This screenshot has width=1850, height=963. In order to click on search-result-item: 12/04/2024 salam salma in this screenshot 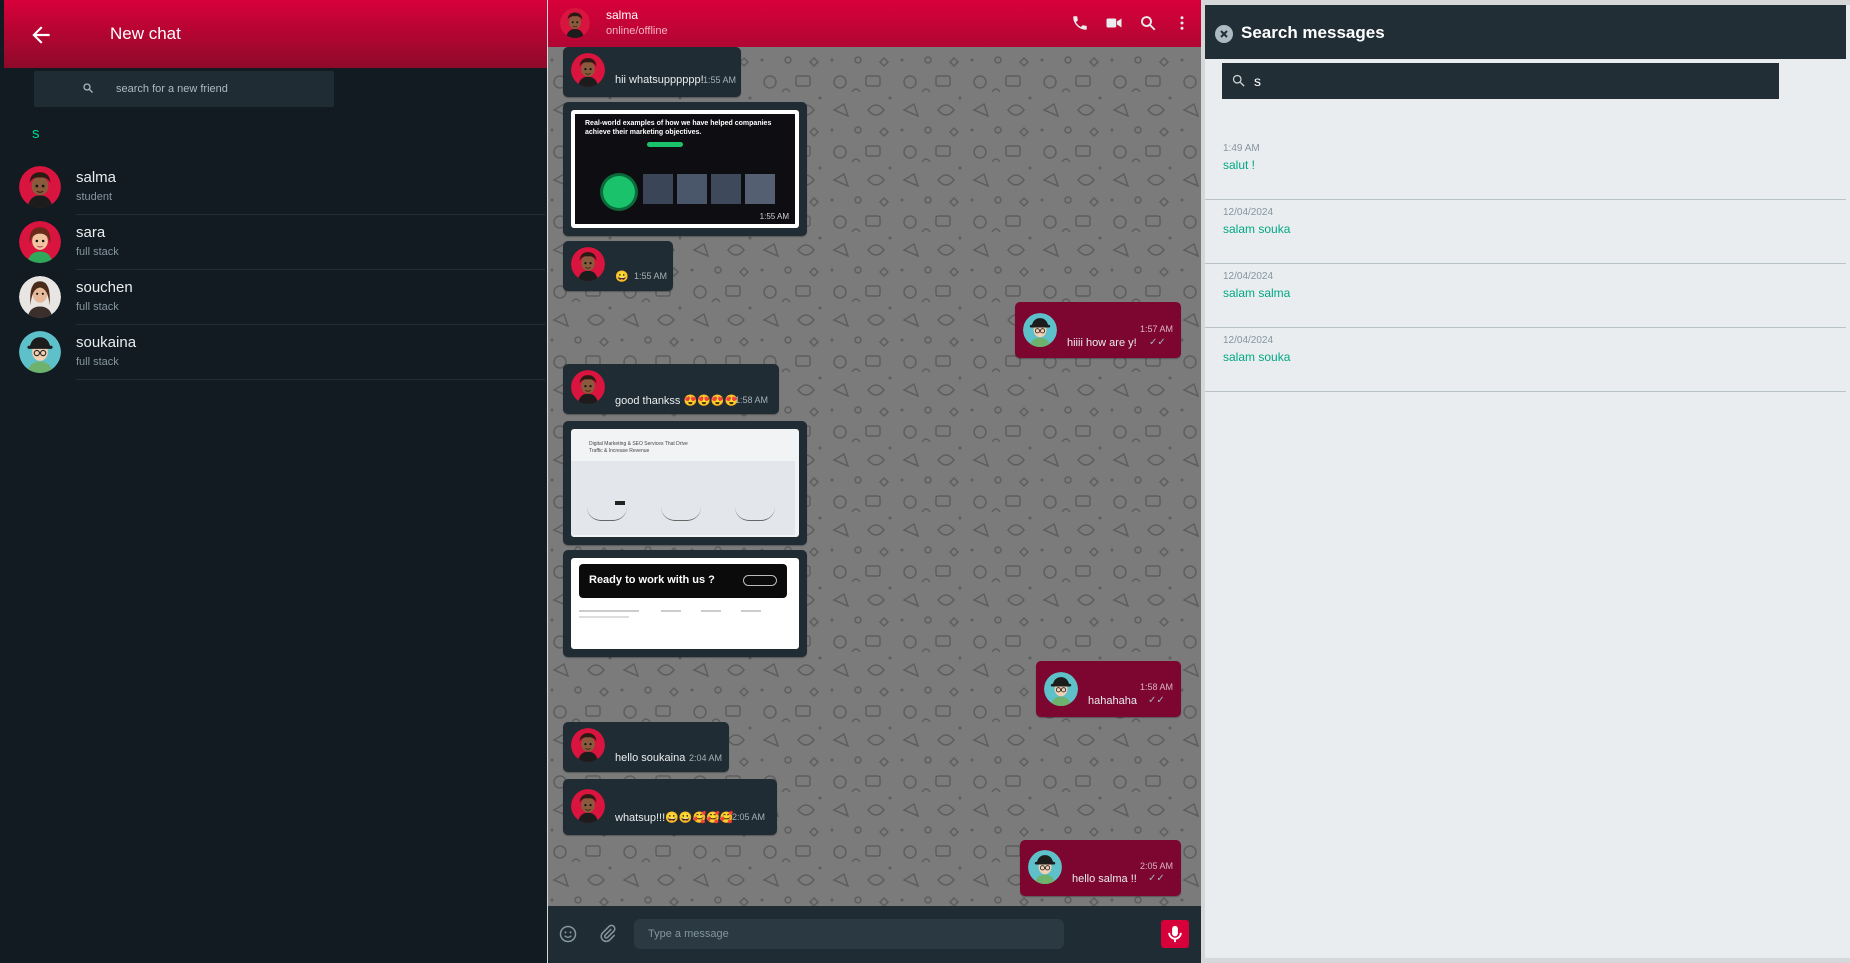, I will do `click(1525, 296)`.